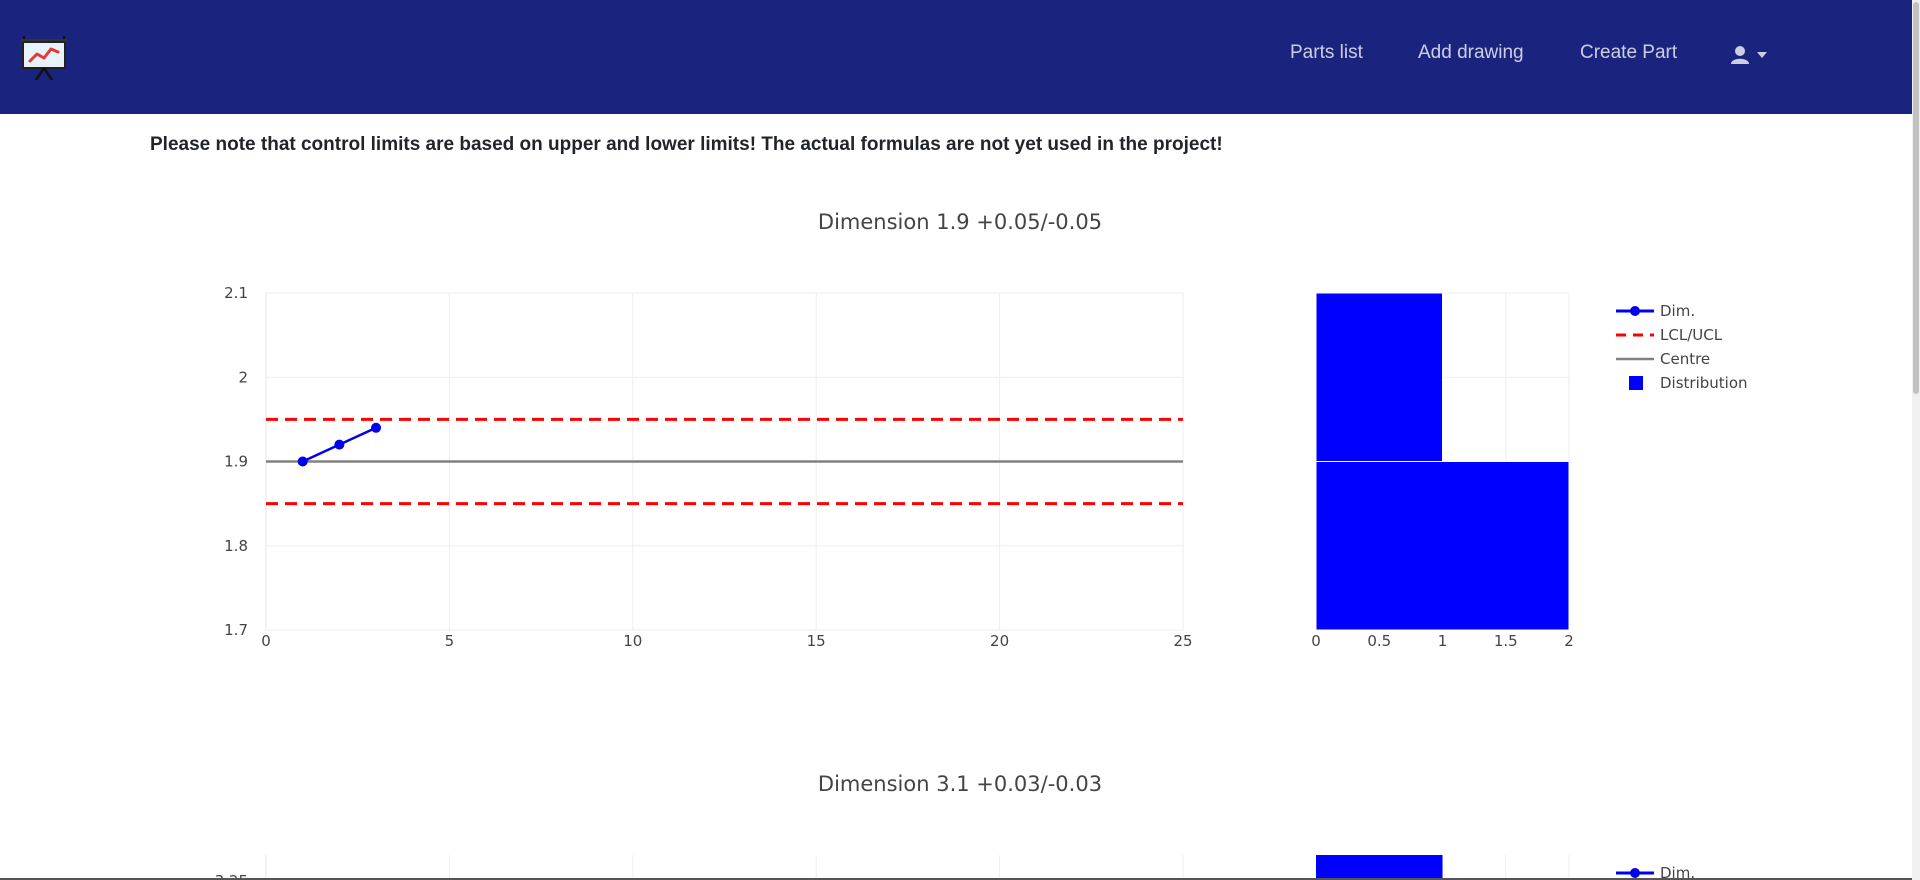 This screenshot has width=1920, height=880. What do you see at coordinates (1916, 198) in the screenshot?
I see `scrollbar-thumb` at bounding box center [1916, 198].